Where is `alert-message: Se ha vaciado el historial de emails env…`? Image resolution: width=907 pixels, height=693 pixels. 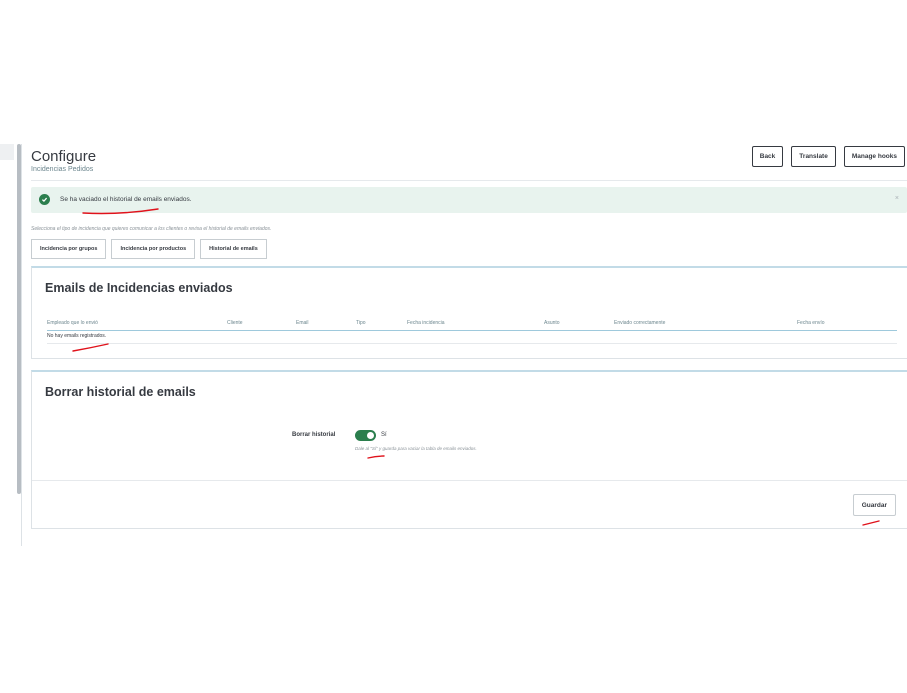
alert-message: Se ha vaciado el historial de emails env… is located at coordinates (126, 199).